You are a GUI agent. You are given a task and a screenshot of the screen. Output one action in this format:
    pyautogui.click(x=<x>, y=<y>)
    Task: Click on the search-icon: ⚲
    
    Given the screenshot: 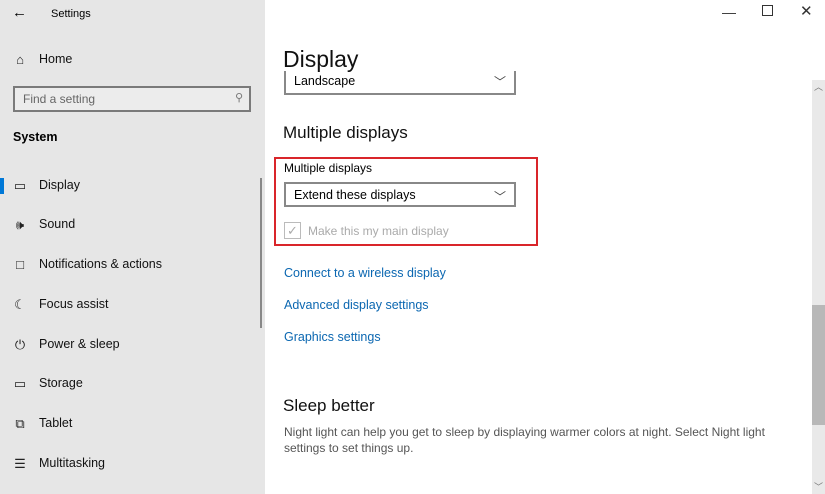 What is the action you would take?
    pyautogui.click(x=239, y=97)
    